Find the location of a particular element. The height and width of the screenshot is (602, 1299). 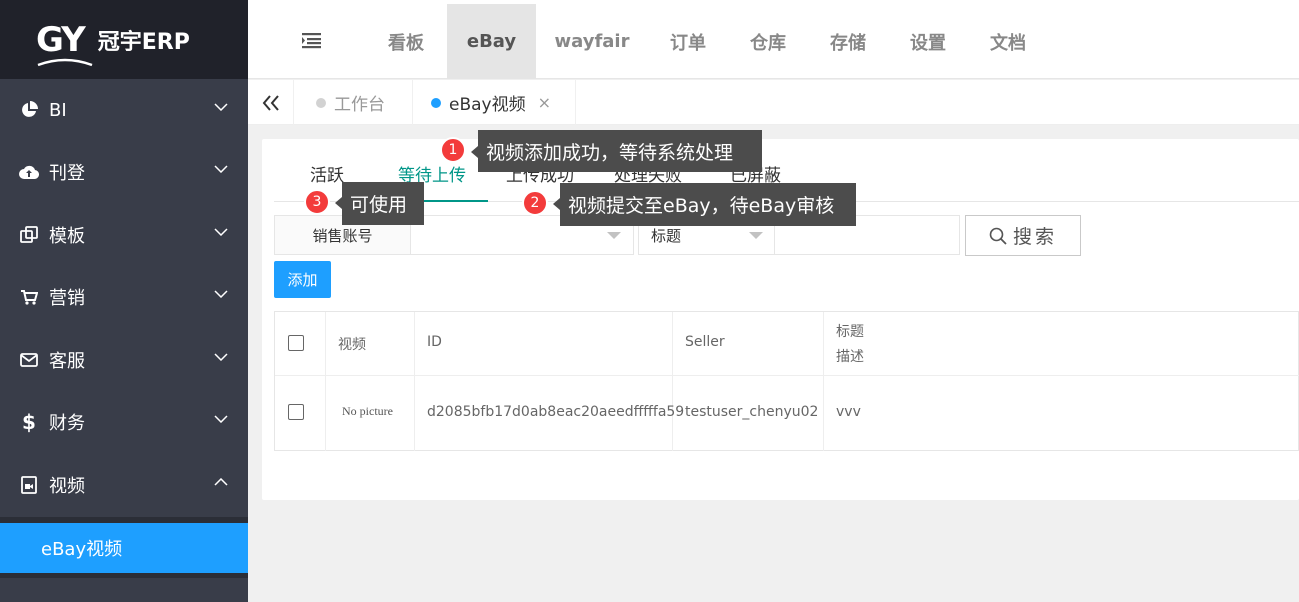

menu-toggle-icon is located at coordinates (312, 41).